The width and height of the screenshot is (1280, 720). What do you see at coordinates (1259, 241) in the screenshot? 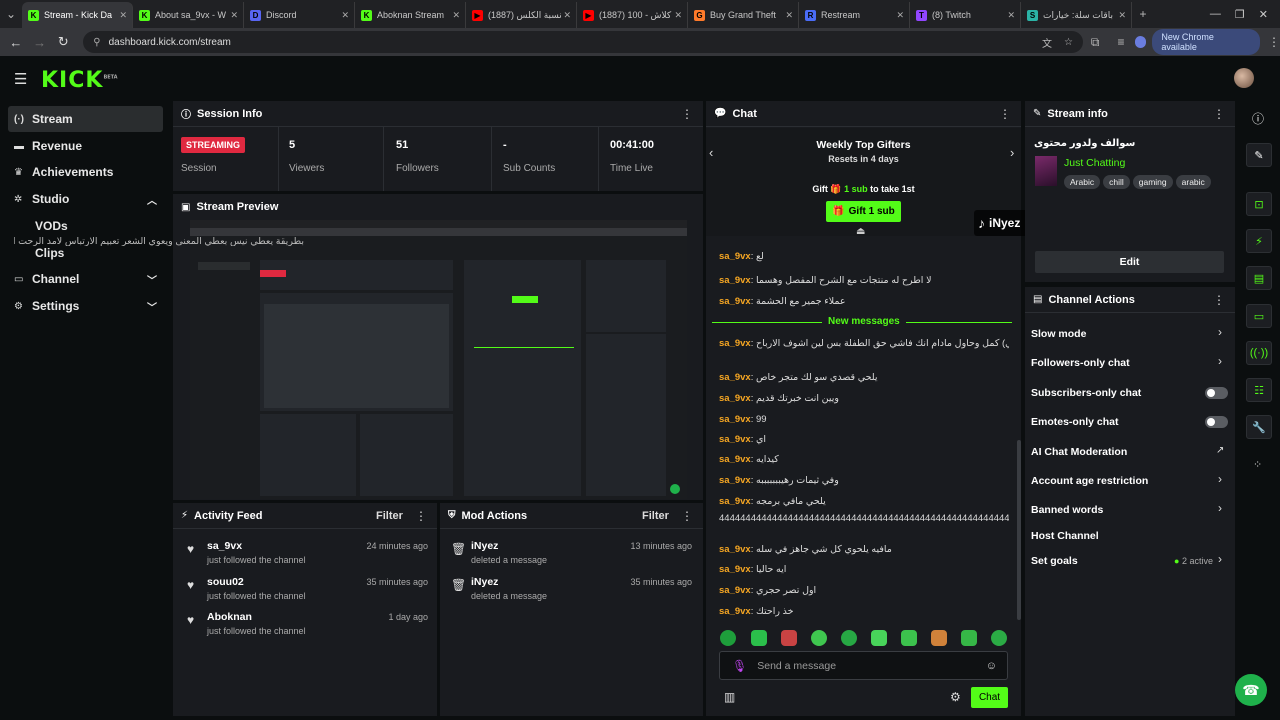
I see `lightning-rail-icon: ⚡` at bounding box center [1259, 241].